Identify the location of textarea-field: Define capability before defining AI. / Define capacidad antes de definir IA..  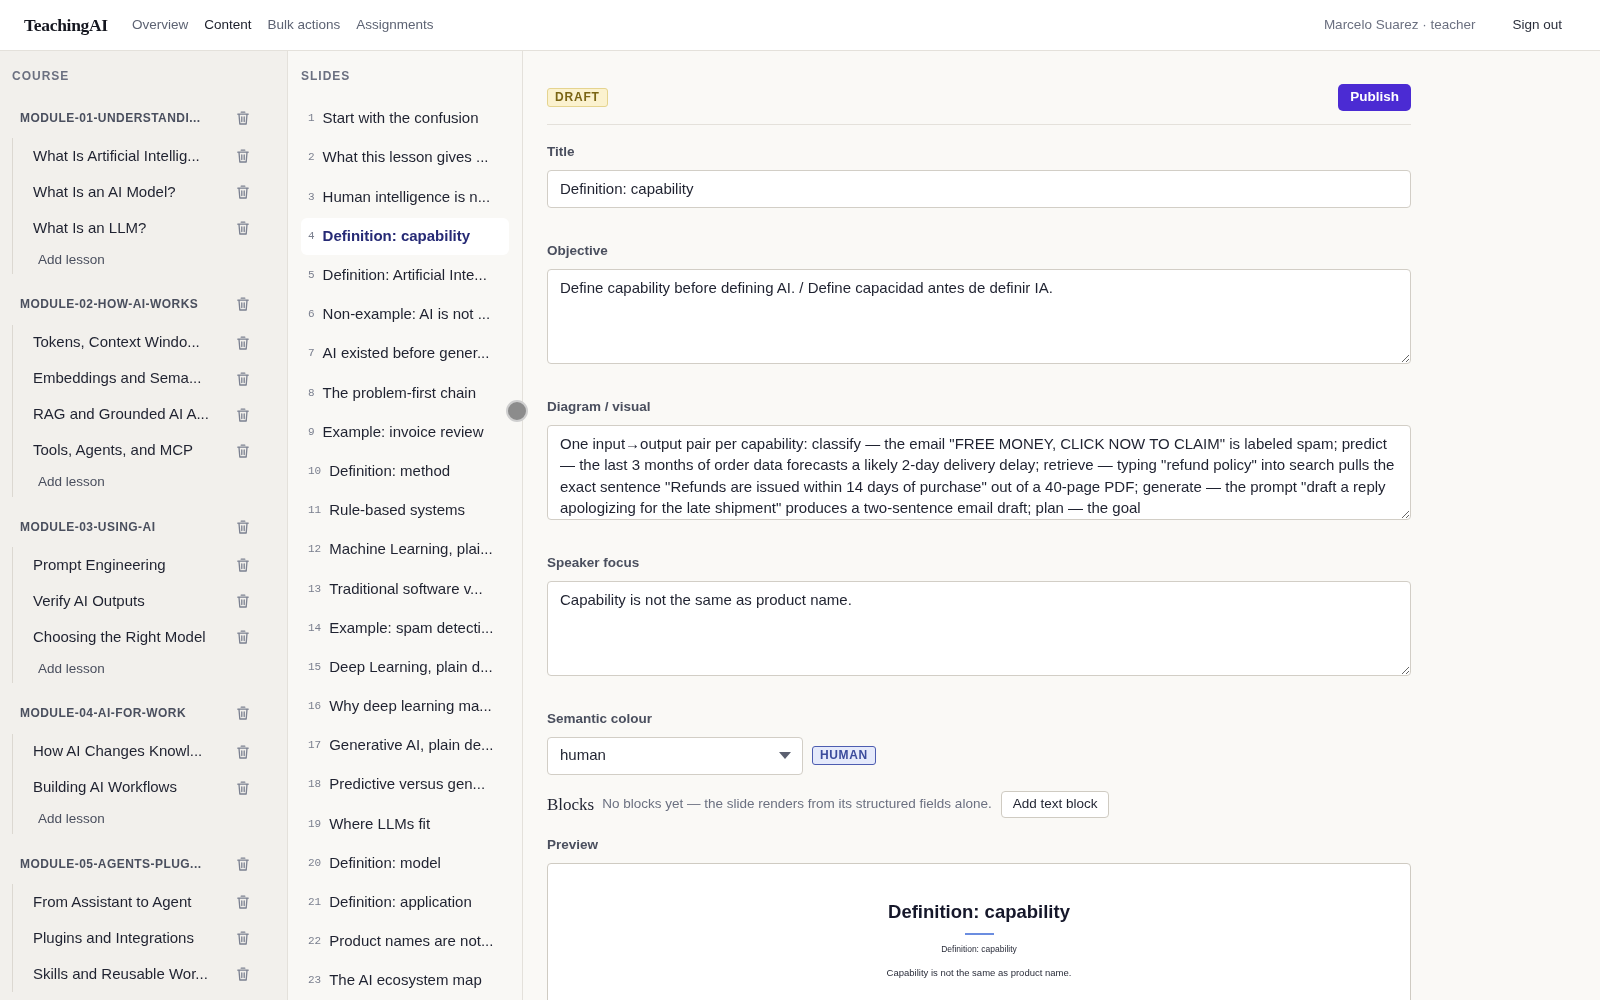
(979, 316).